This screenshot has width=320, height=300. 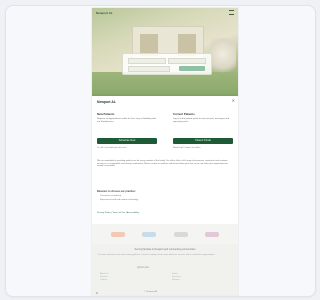 What do you see at coordinates (106, 102) in the screenshot?
I see `modal-title: Newport AL` at bounding box center [106, 102].